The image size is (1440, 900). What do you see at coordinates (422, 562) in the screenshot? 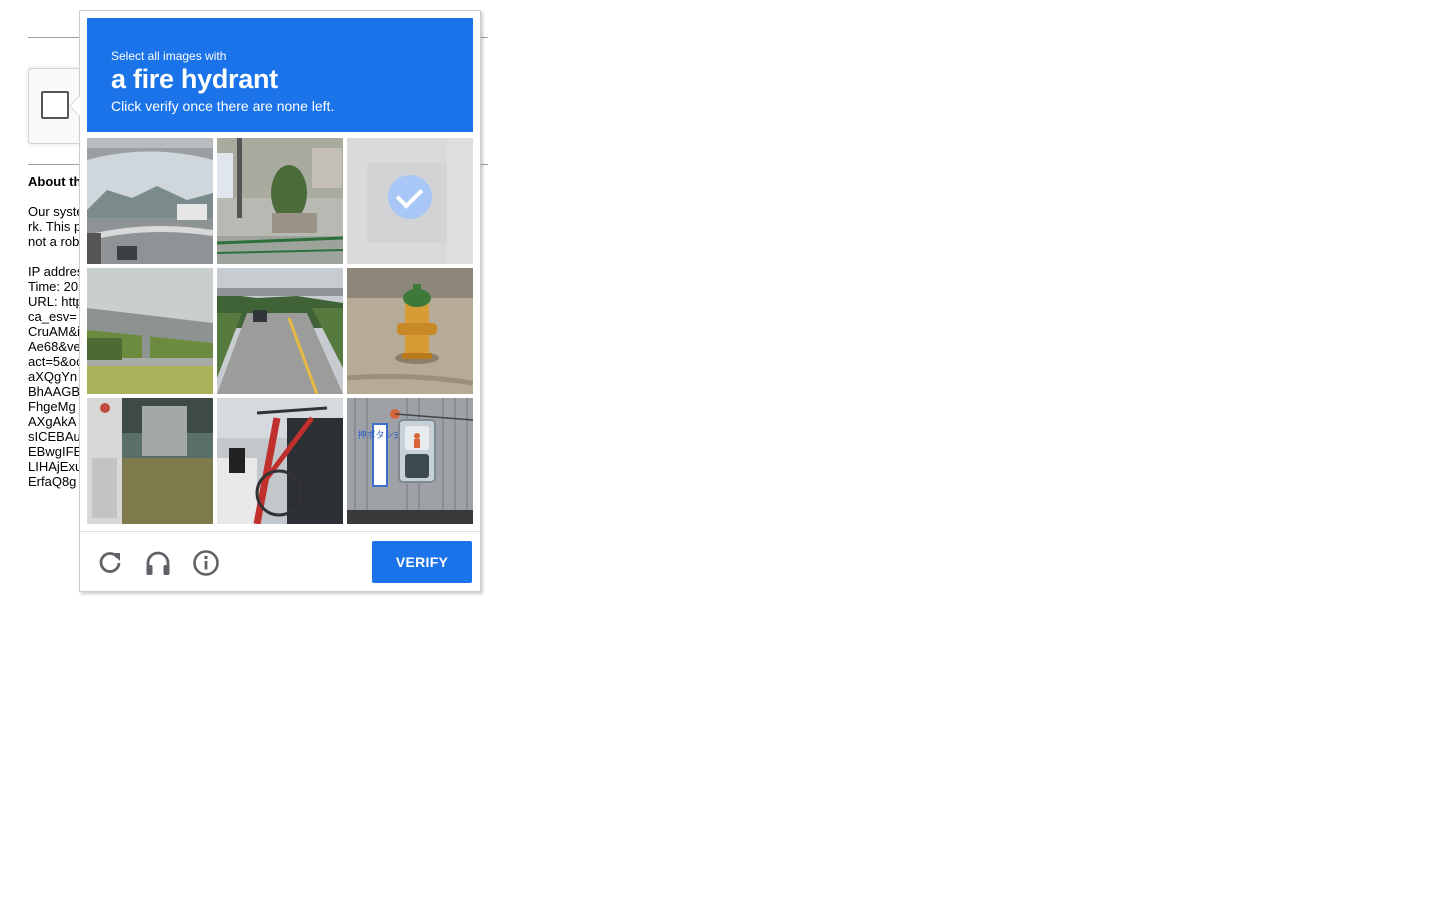
I see `verify-button: VERIFY` at bounding box center [422, 562].